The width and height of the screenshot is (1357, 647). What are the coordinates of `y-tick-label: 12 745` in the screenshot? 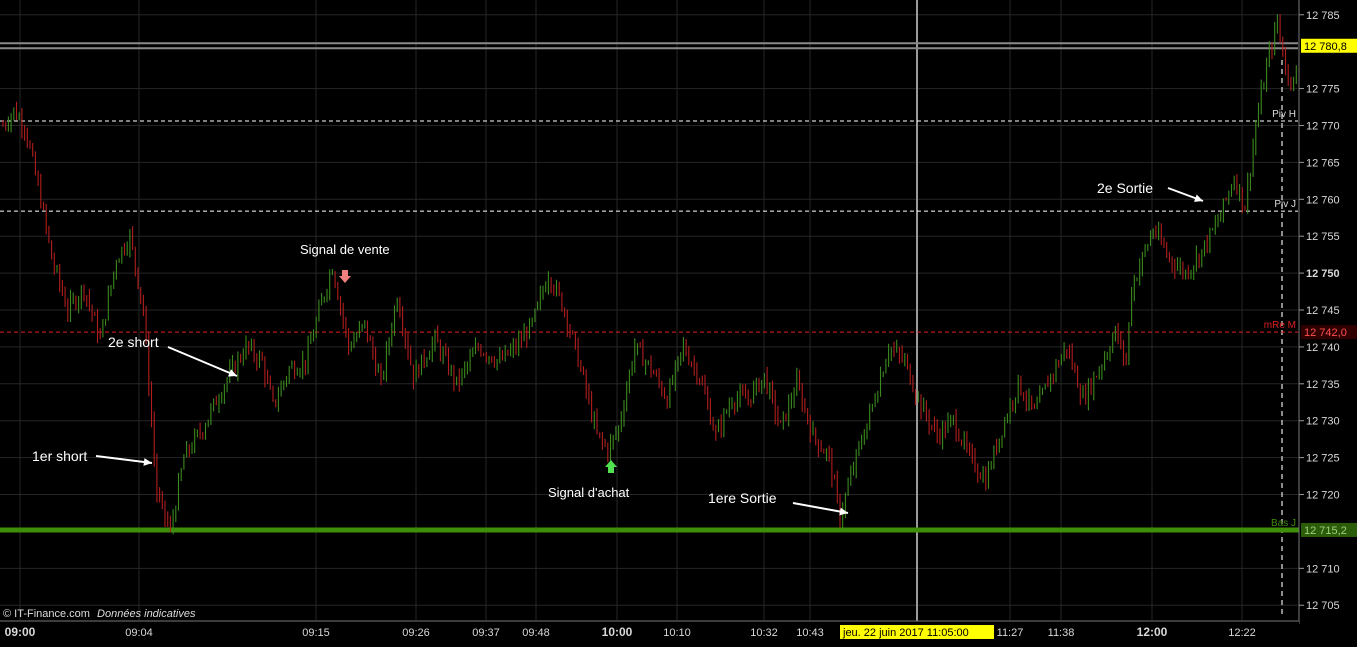 It's located at (1323, 311).